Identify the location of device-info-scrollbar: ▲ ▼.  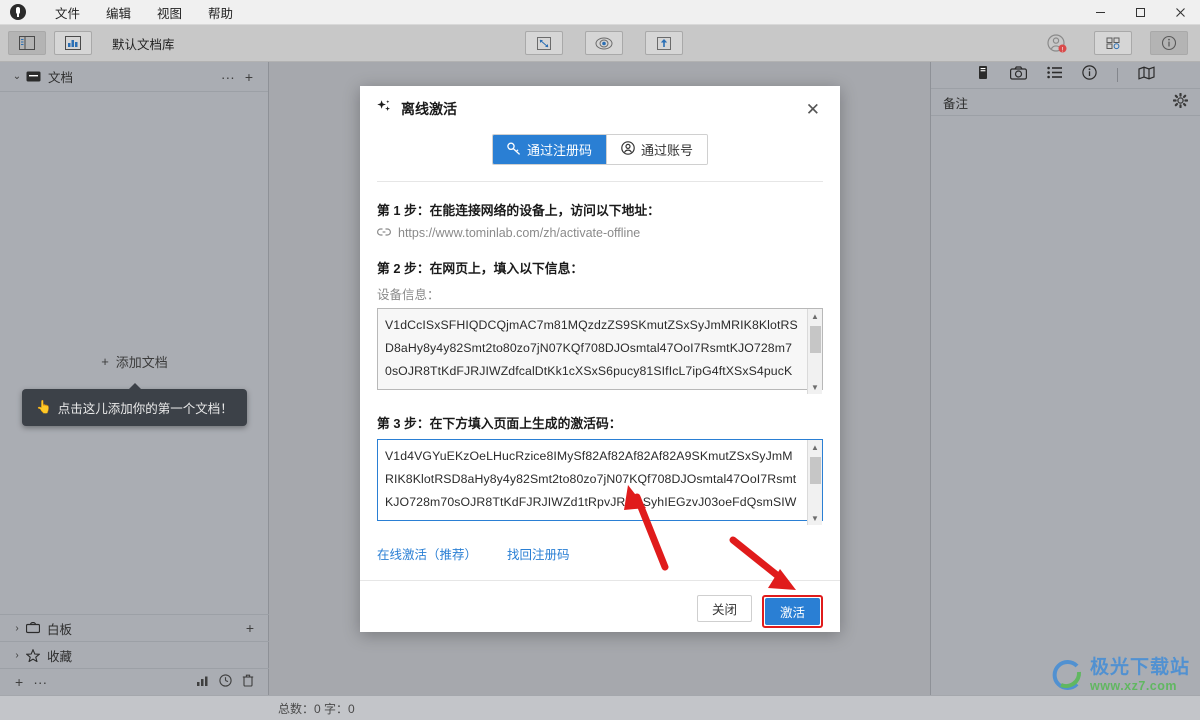
(814, 351).